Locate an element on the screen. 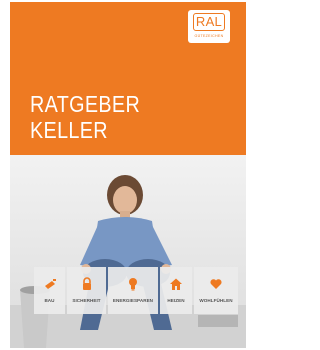 The height and width of the screenshot is (350, 320). category-bau: BAU is located at coordinates (49, 290).